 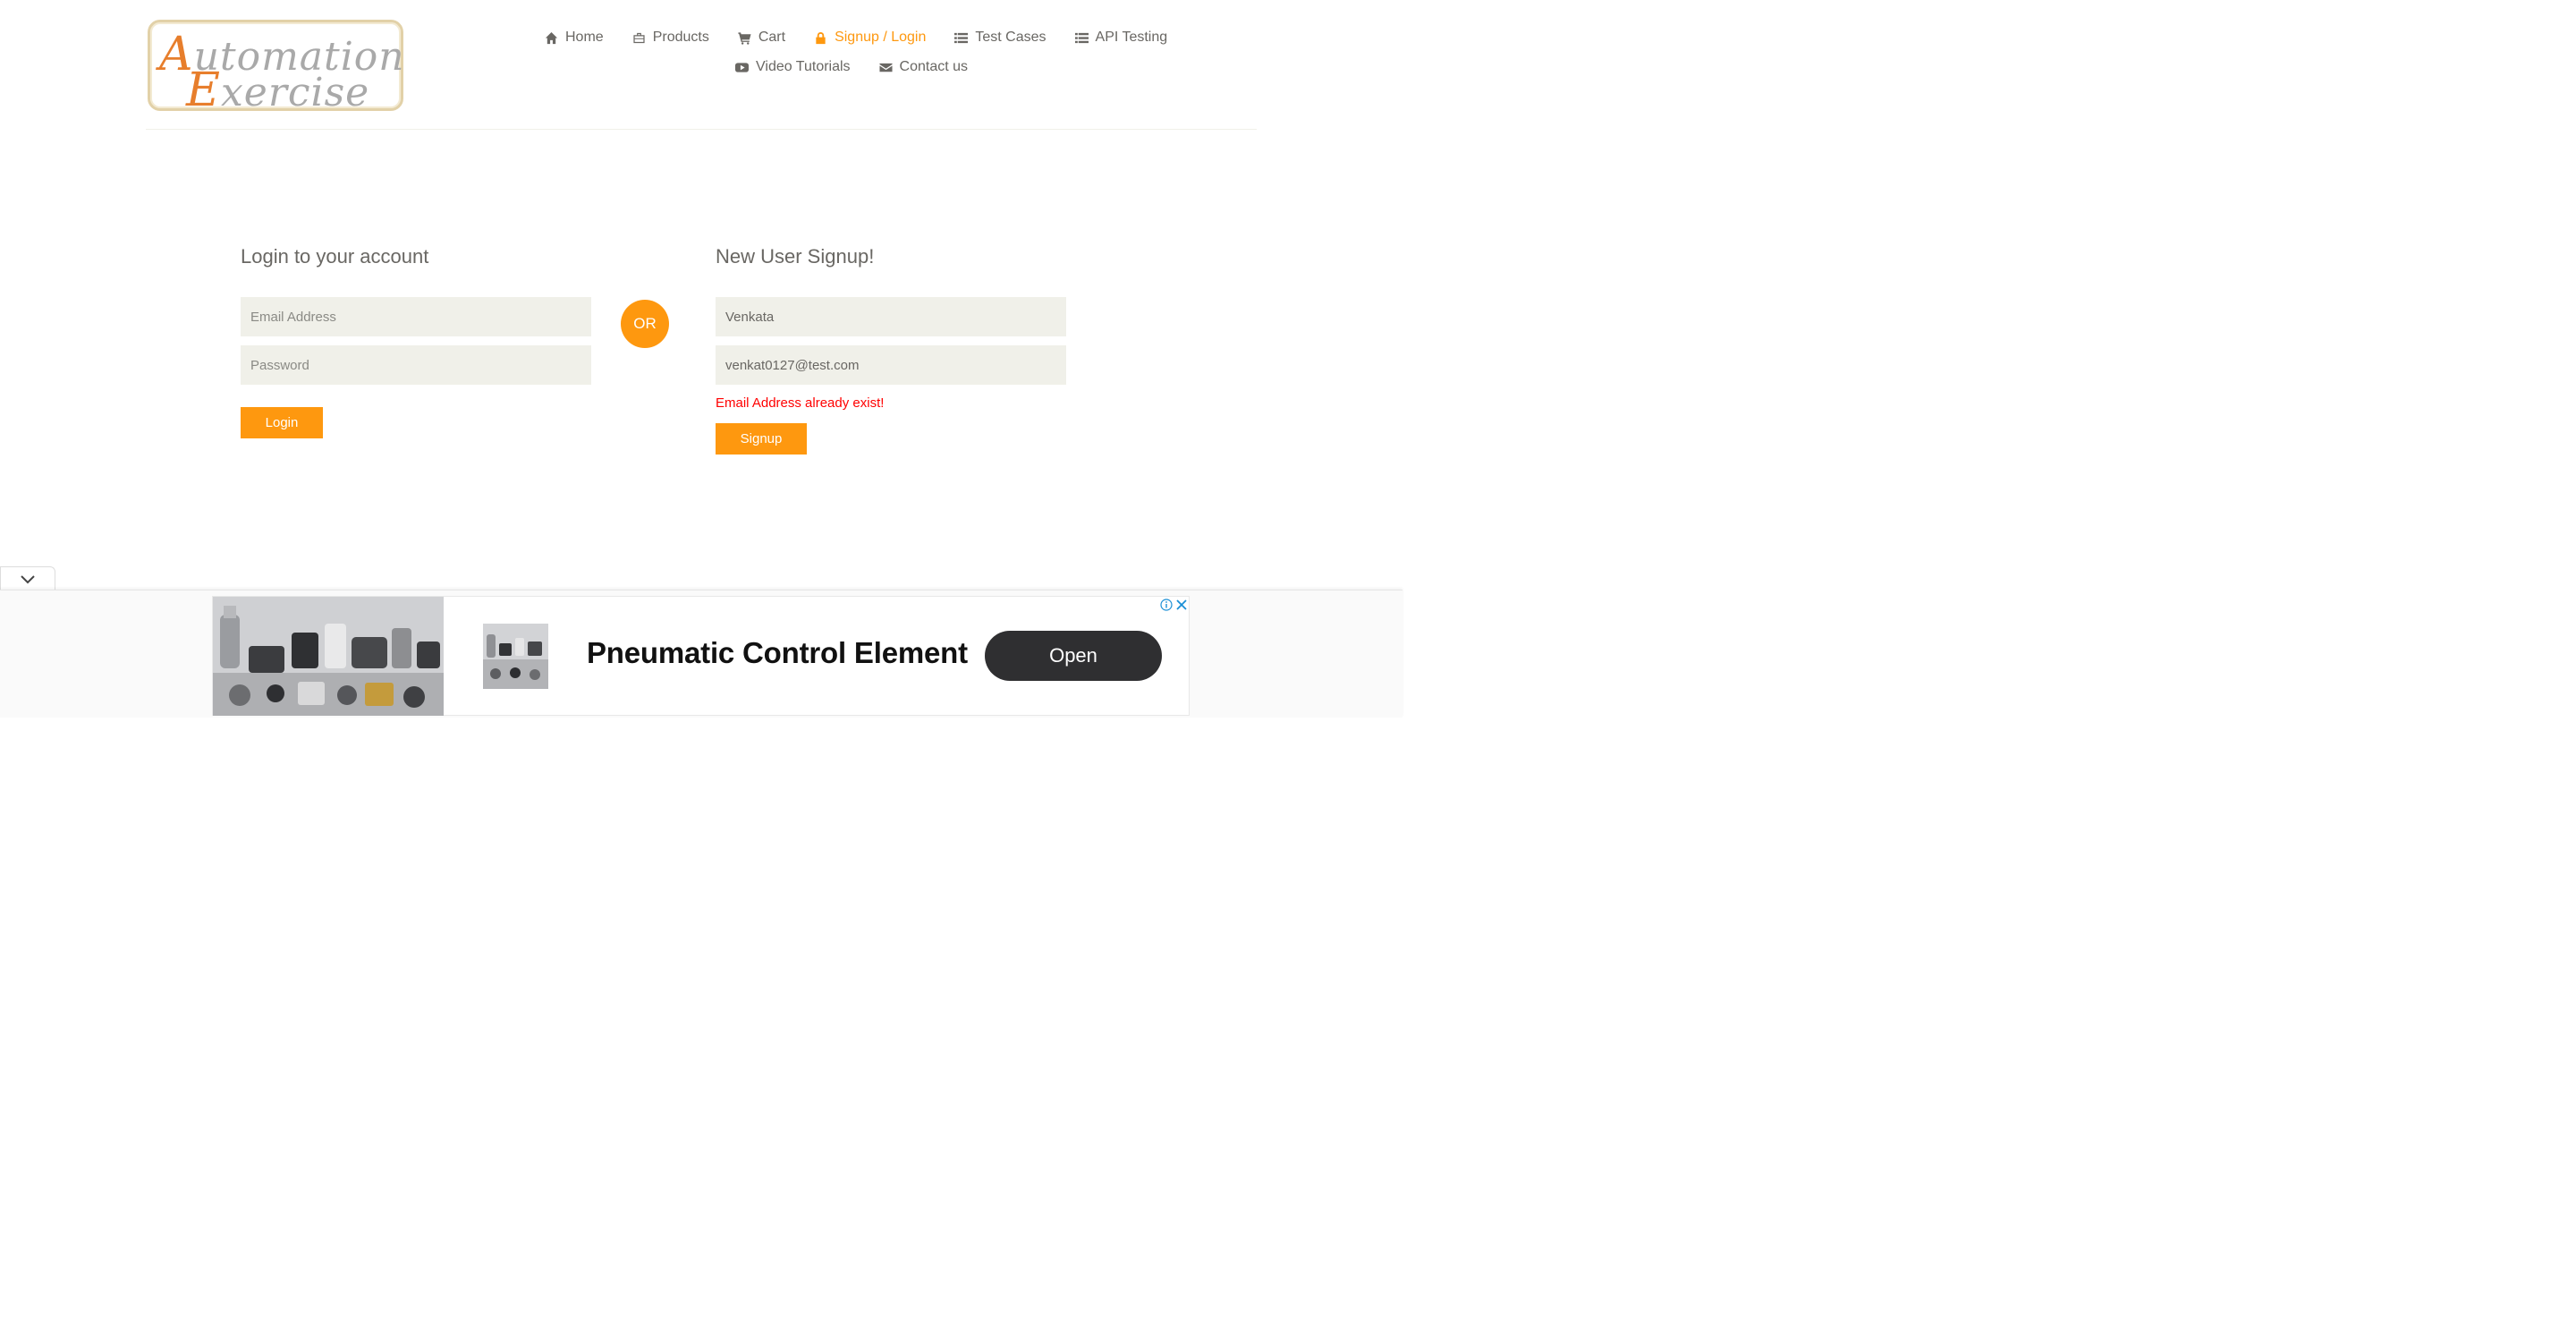 I want to click on logo-line-2: Exercise, so click(x=277, y=90).